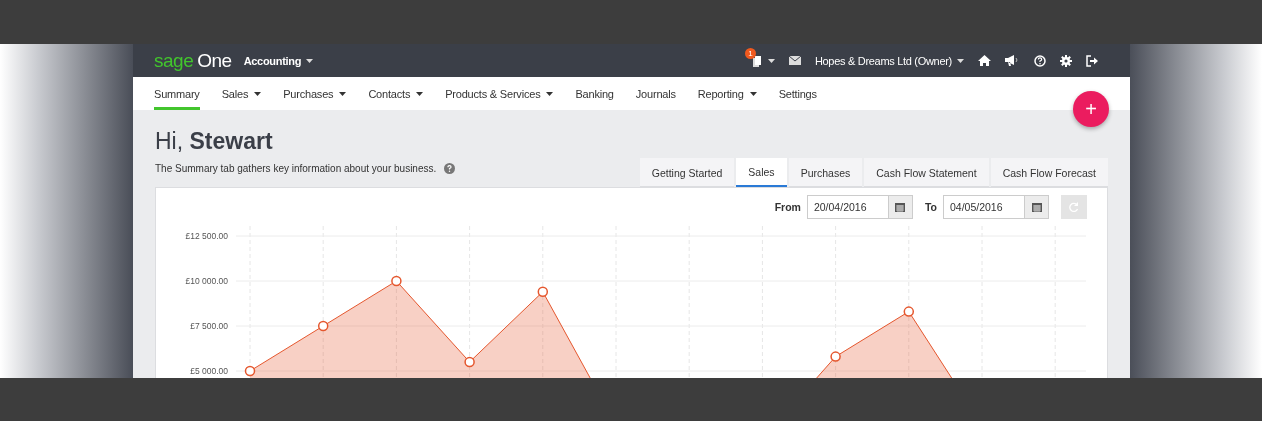  Describe the element at coordinates (847, 207) in the screenshot. I see `from-date-field: 20/04/2016` at that location.